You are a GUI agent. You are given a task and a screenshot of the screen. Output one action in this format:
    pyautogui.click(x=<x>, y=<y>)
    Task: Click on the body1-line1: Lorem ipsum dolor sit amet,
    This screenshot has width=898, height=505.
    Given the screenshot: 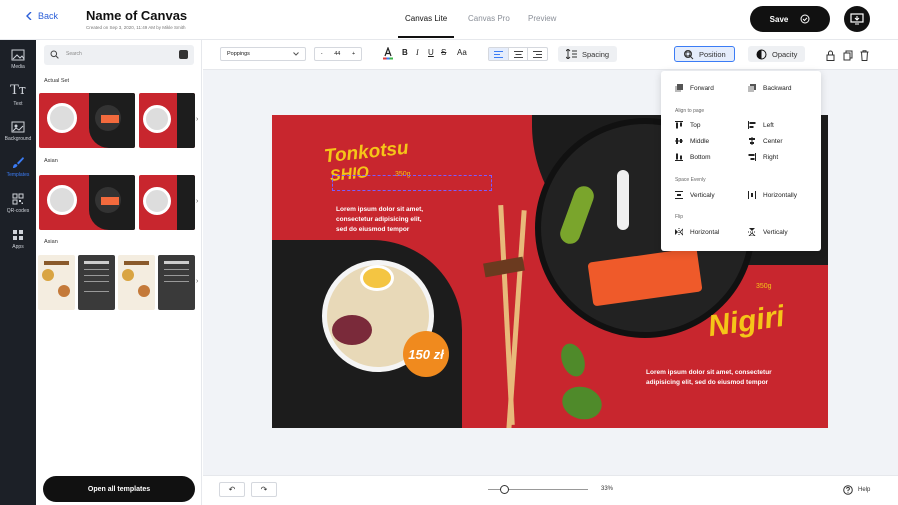 What is the action you would take?
    pyautogui.click(x=380, y=209)
    